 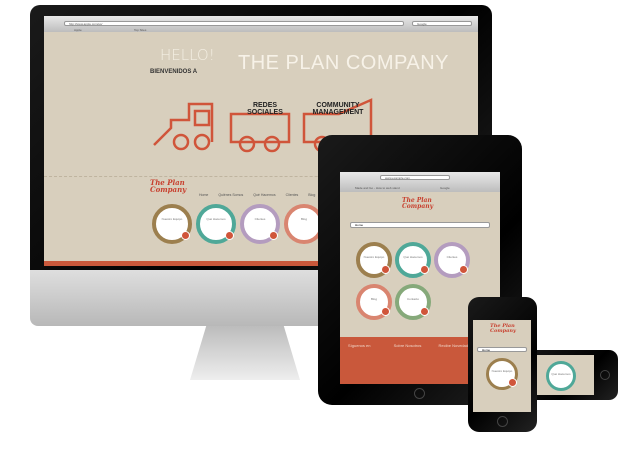 I want to click on nav-que-hacemos: Qué Hacemos, so click(x=264, y=195).